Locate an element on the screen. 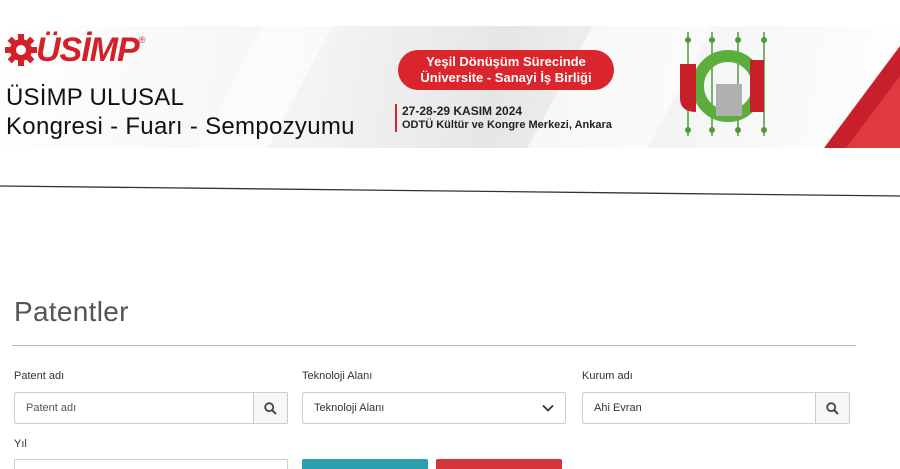 Image resolution: width=900 pixels, height=469 pixels. technology-area-label: Teknoloji Alanı is located at coordinates (337, 376).